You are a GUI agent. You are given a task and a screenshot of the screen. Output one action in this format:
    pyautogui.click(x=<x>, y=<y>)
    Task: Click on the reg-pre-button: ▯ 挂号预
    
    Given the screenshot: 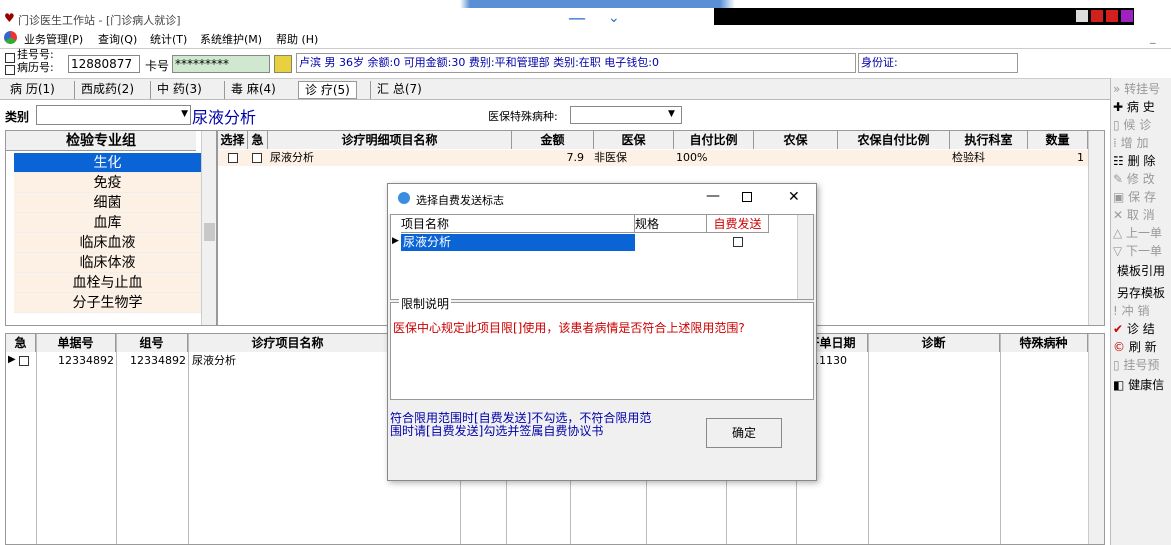 What is the action you would take?
    pyautogui.click(x=1142, y=365)
    